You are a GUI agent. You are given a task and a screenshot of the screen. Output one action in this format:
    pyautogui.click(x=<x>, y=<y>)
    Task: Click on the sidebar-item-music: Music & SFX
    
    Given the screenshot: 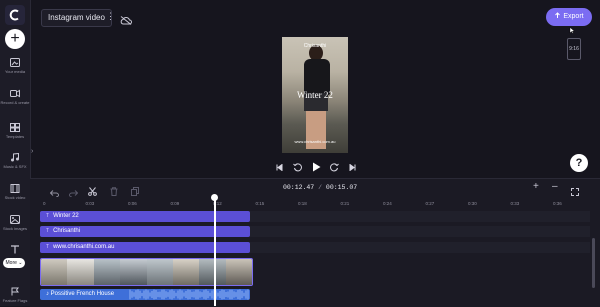 What is the action you would take?
    pyautogui.click(x=15, y=161)
    